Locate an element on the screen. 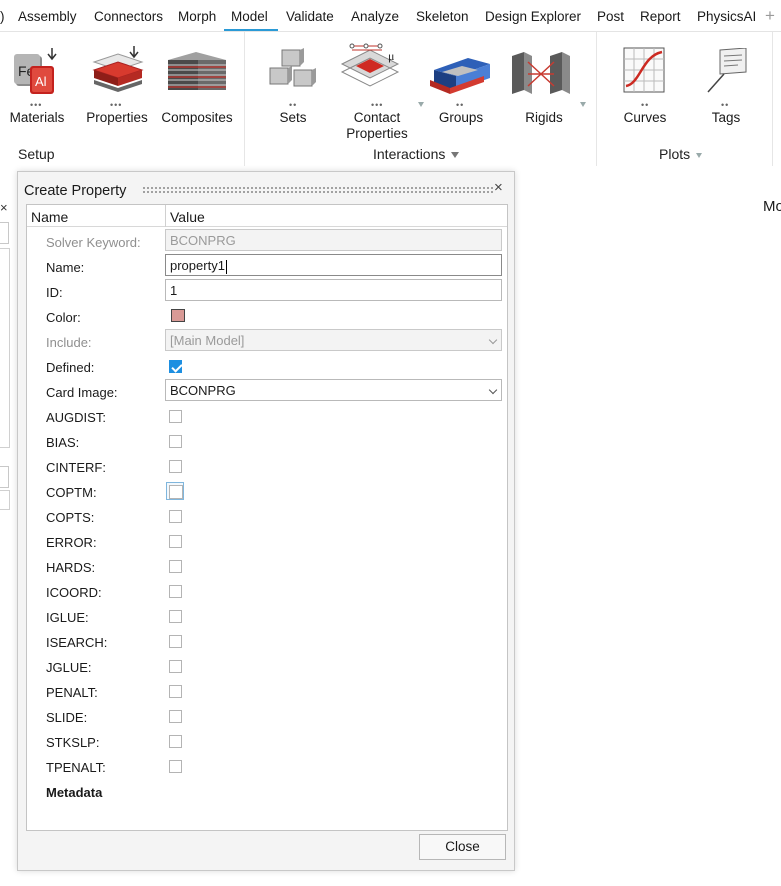 The height and width of the screenshot is (886, 781). menu-item-skeleton: Skeleton is located at coordinates (442, 16).